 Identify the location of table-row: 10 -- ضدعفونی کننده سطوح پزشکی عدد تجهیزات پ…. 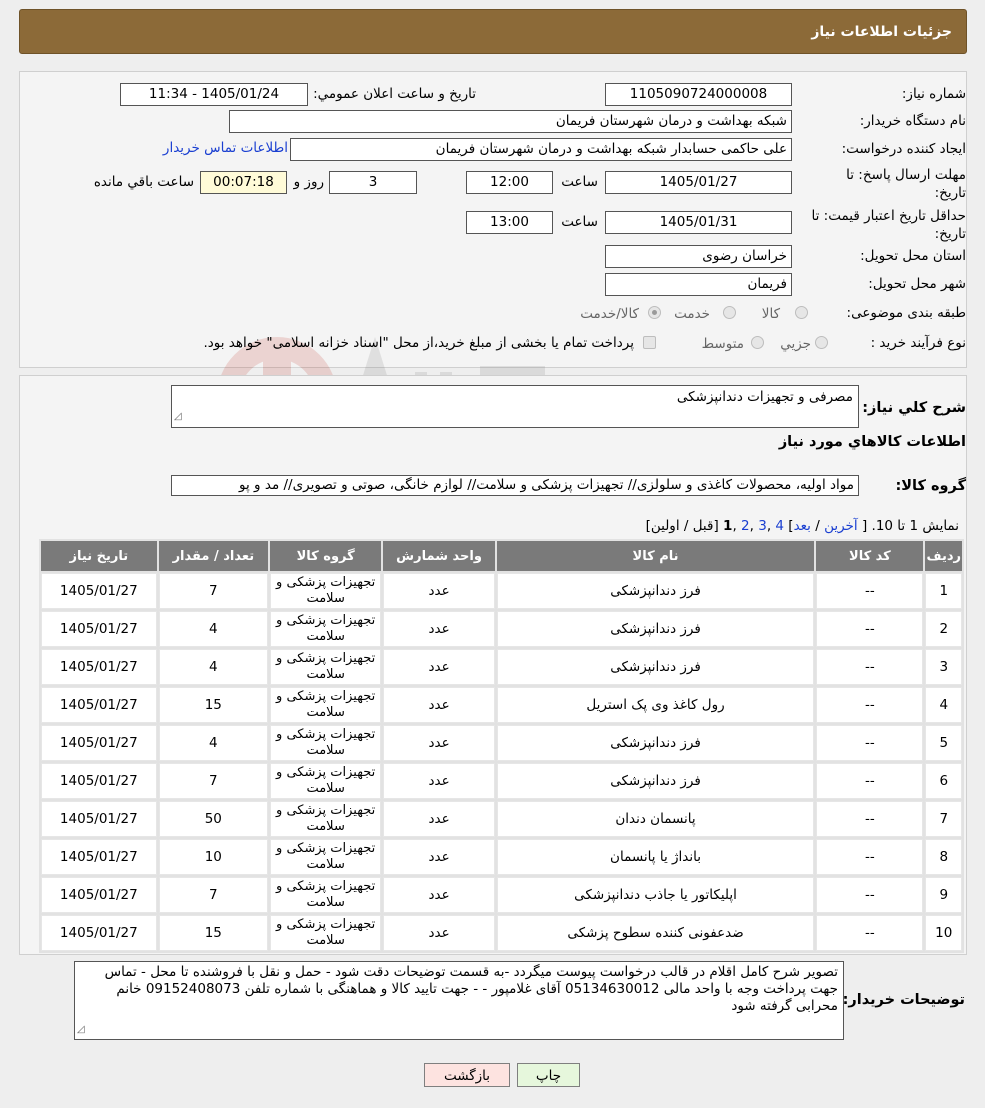
(501, 933).